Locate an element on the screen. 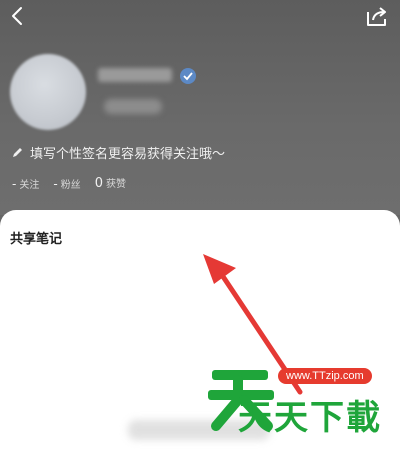 The width and height of the screenshot is (400, 454). stat-followers-label: 粉丝 is located at coordinates (70, 185).